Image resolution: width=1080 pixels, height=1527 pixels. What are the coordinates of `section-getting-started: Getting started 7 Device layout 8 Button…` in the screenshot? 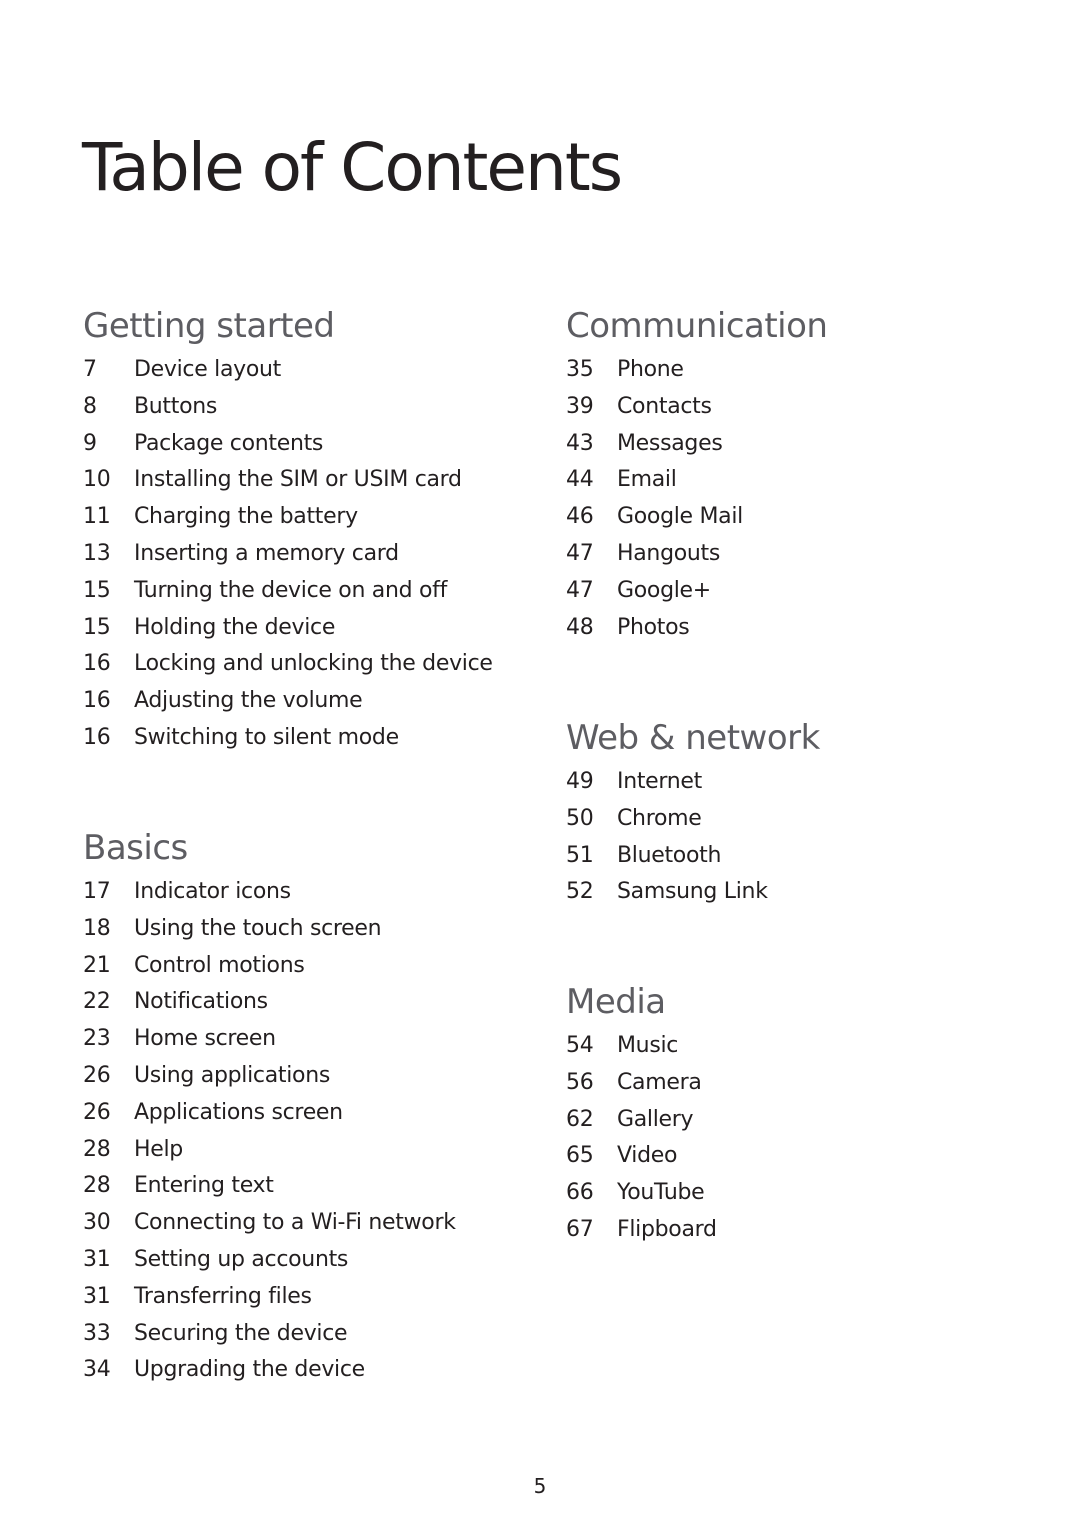 It's located at (288, 531).